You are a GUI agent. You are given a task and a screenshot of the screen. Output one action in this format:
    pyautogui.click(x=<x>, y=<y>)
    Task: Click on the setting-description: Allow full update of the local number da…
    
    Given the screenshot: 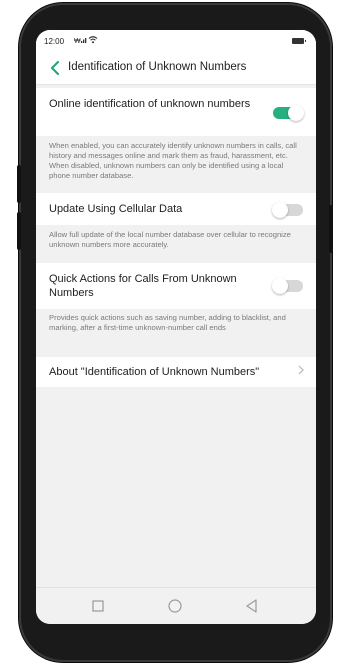 What is the action you would take?
    pyautogui.click(x=170, y=239)
    